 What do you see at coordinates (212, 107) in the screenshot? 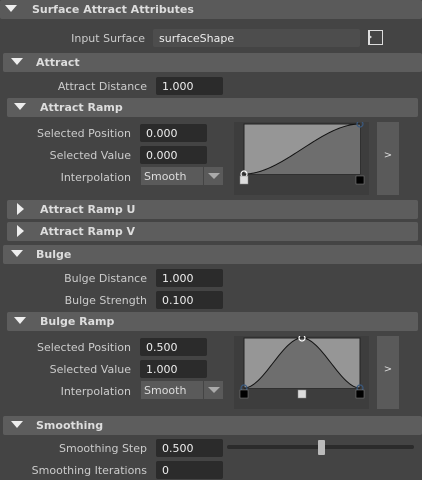
I see `section-header-attract-ramp: Attract Ramp` at bounding box center [212, 107].